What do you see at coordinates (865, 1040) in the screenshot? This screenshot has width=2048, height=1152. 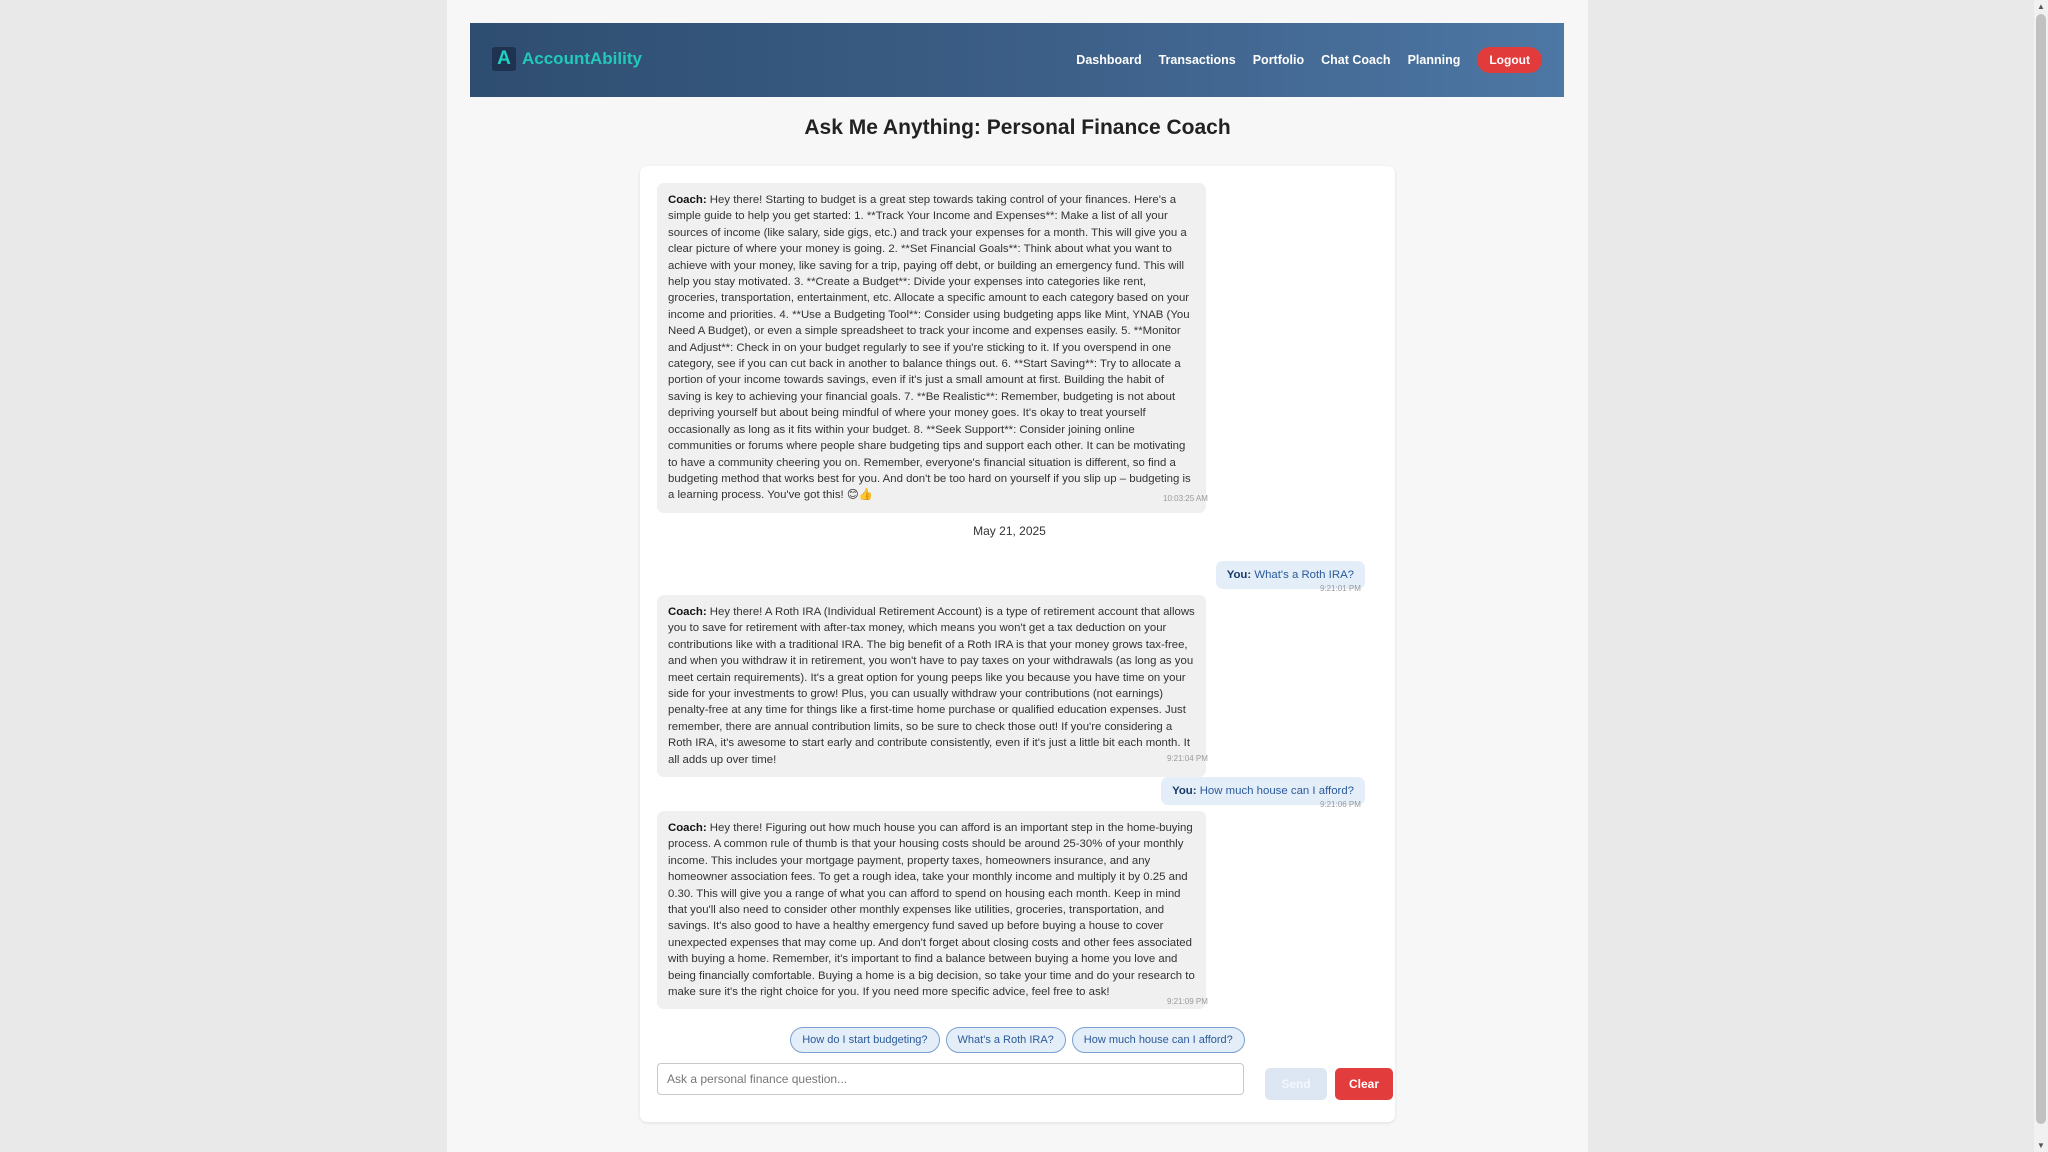 I see `suggestion-chip-budgeting: How do I start budgeting?` at bounding box center [865, 1040].